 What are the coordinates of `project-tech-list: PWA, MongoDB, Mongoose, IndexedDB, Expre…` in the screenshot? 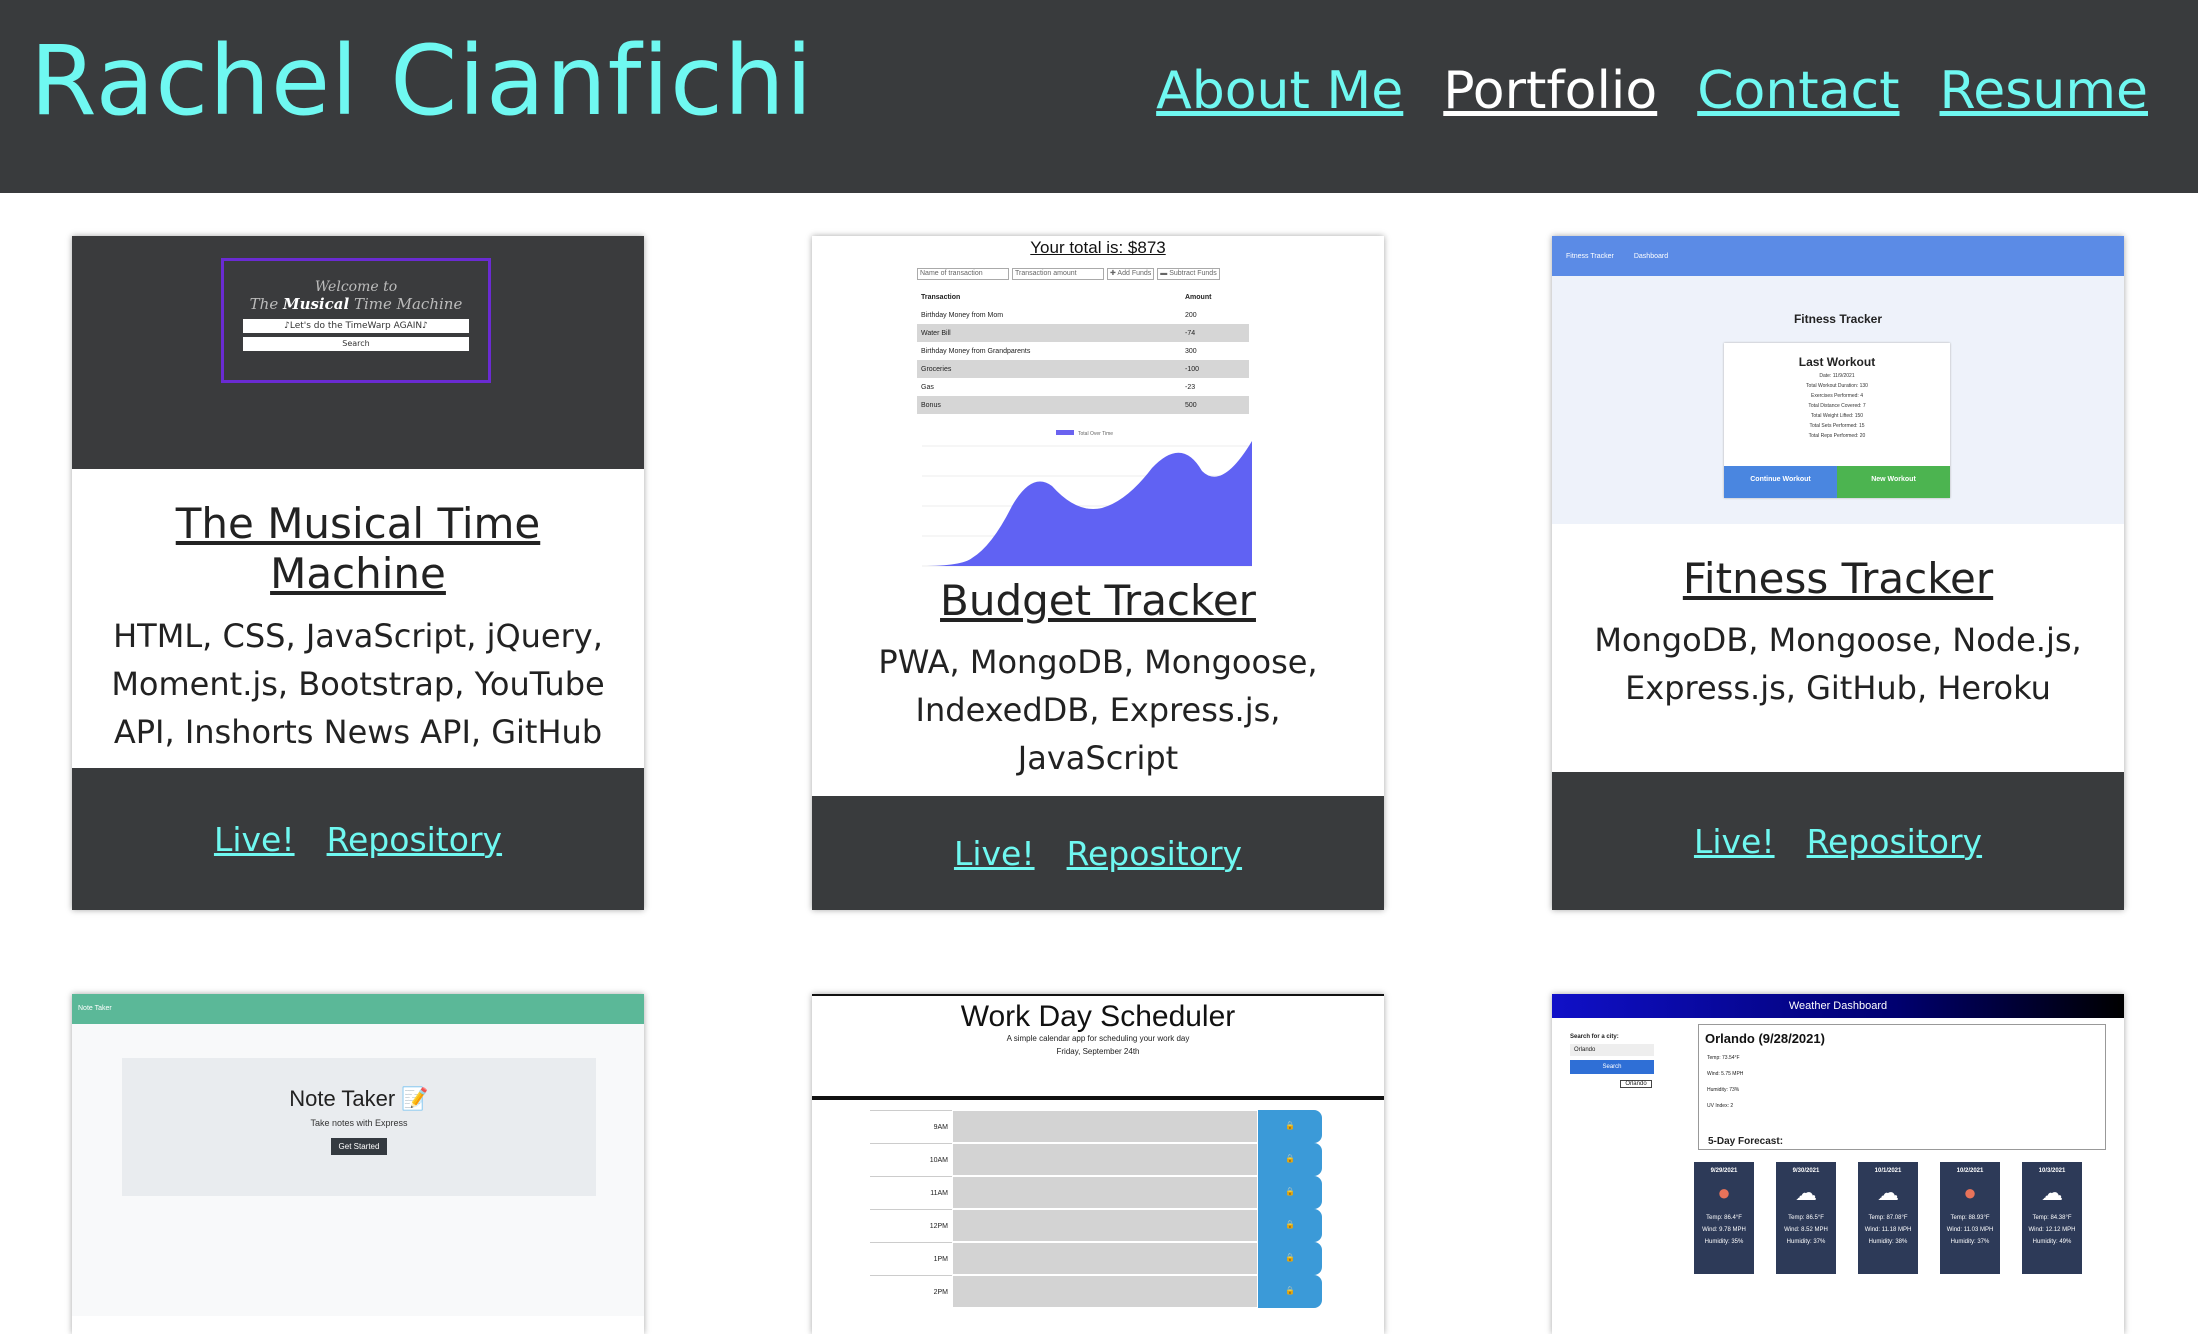 It's located at (1098, 710).